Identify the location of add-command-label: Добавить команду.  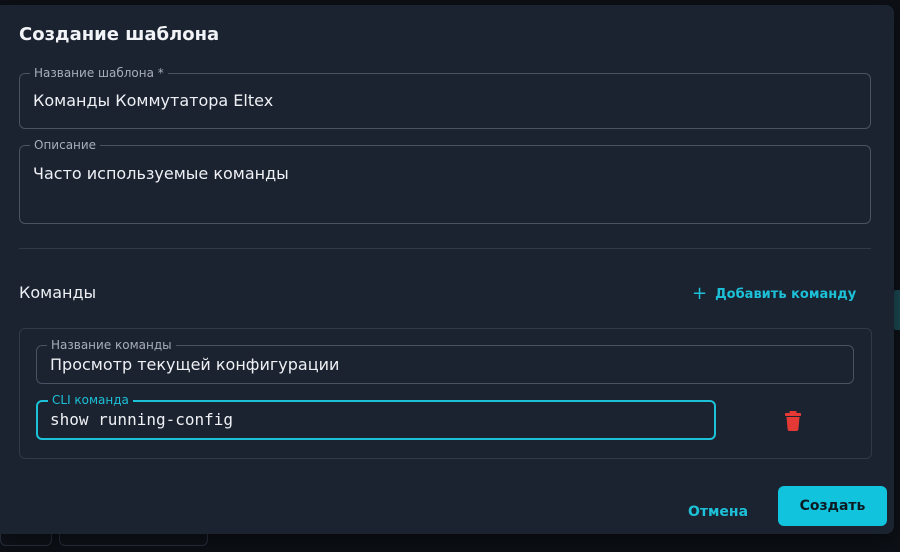
(786, 294).